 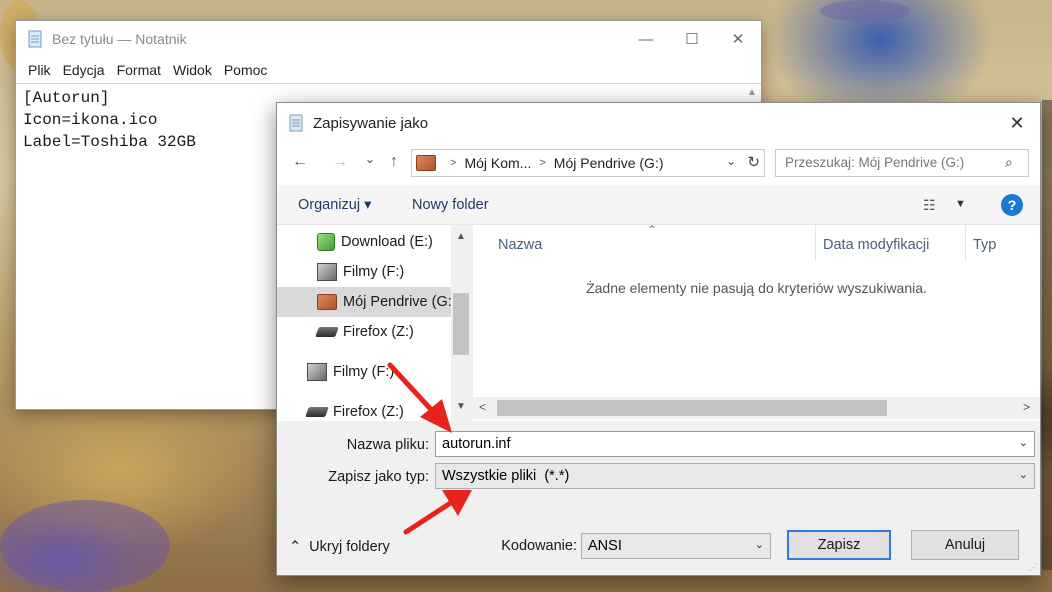 I want to click on up-arrow-icon: ↑, so click(x=394, y=162).